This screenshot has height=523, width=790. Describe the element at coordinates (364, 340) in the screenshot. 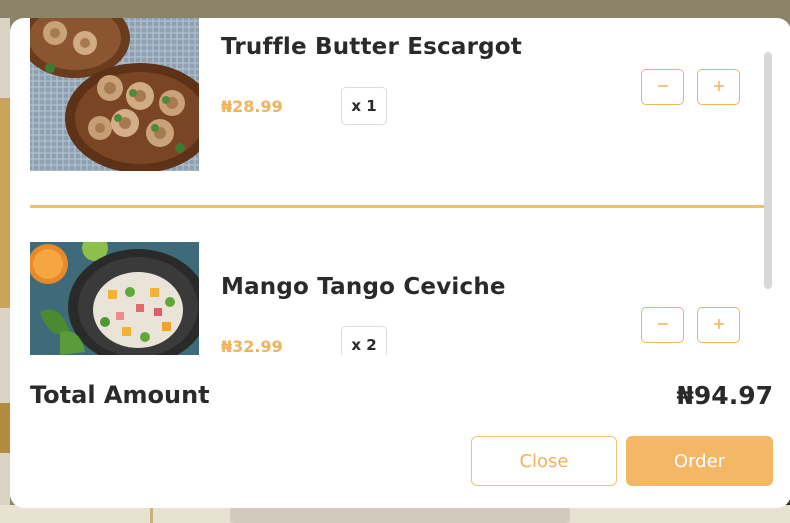

I see `item-quantity-badge: x 2` at that location.